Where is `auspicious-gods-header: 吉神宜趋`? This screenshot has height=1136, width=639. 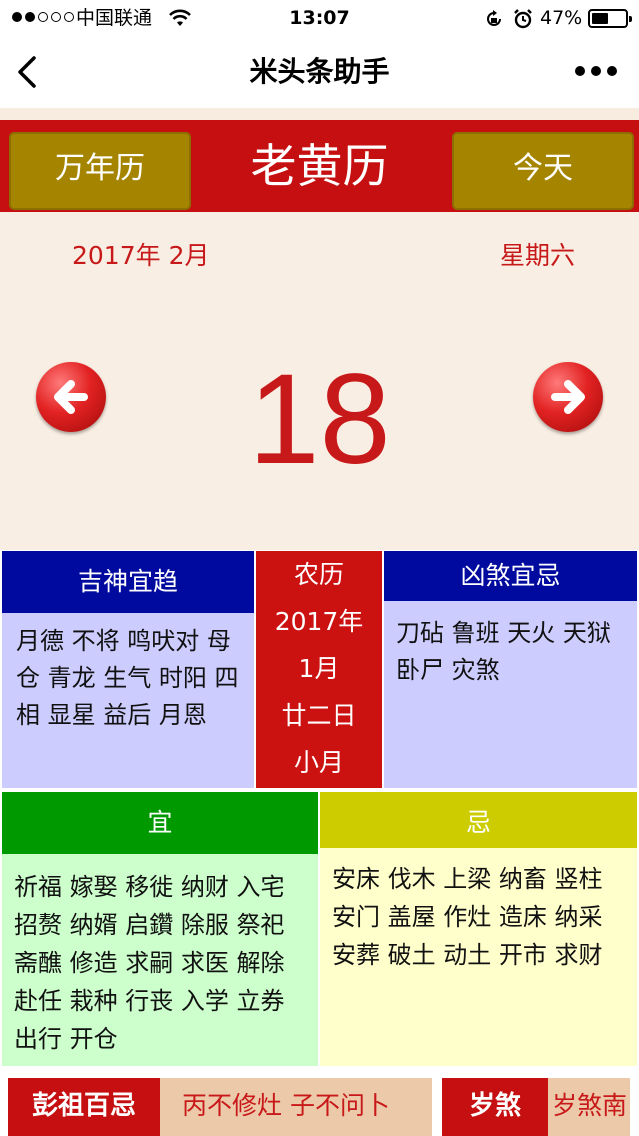
auspicious-gods-header: 吉神宜趋 is located at coordinates (128, 582).